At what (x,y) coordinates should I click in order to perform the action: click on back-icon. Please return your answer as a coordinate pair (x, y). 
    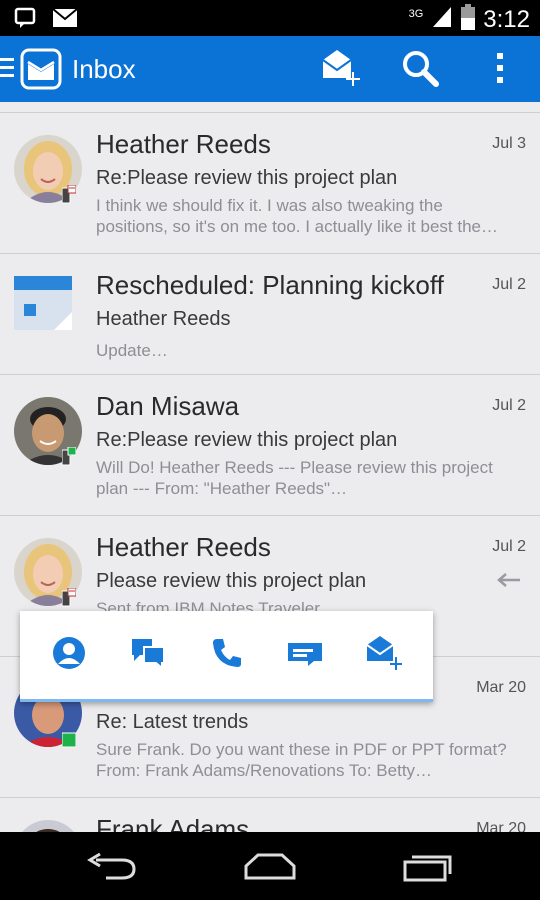
    Looking at the image, I should click on (112, 868).